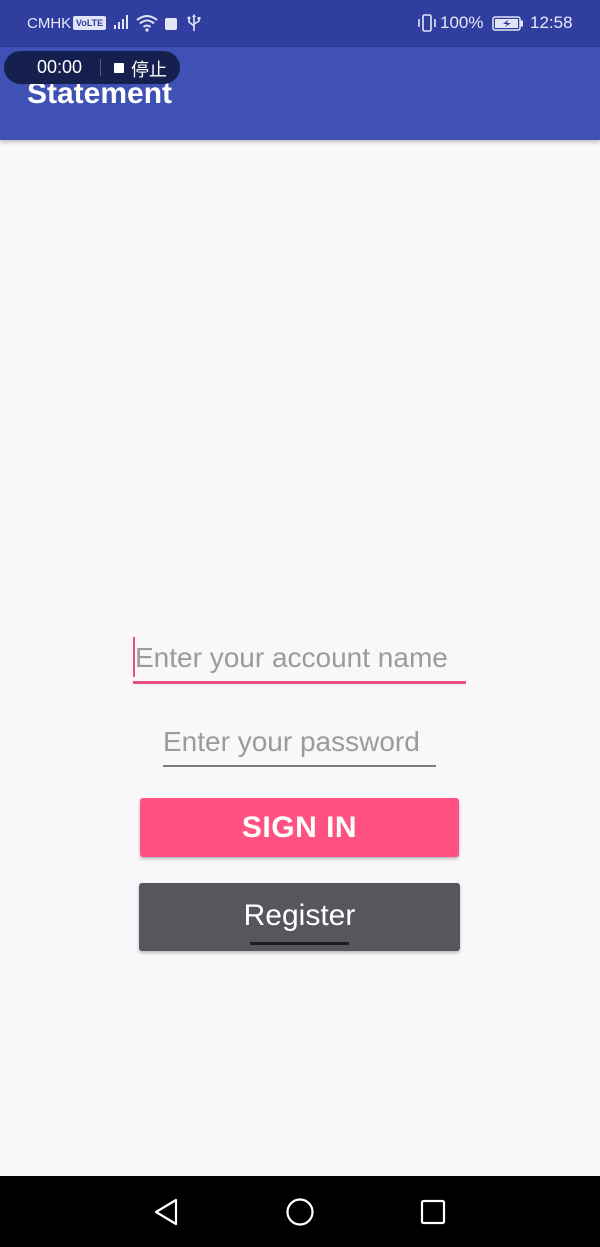 The height and width of the screenshot is (1247, 600). I want to click on volte-badge: VoLTE, so click(90, 23).